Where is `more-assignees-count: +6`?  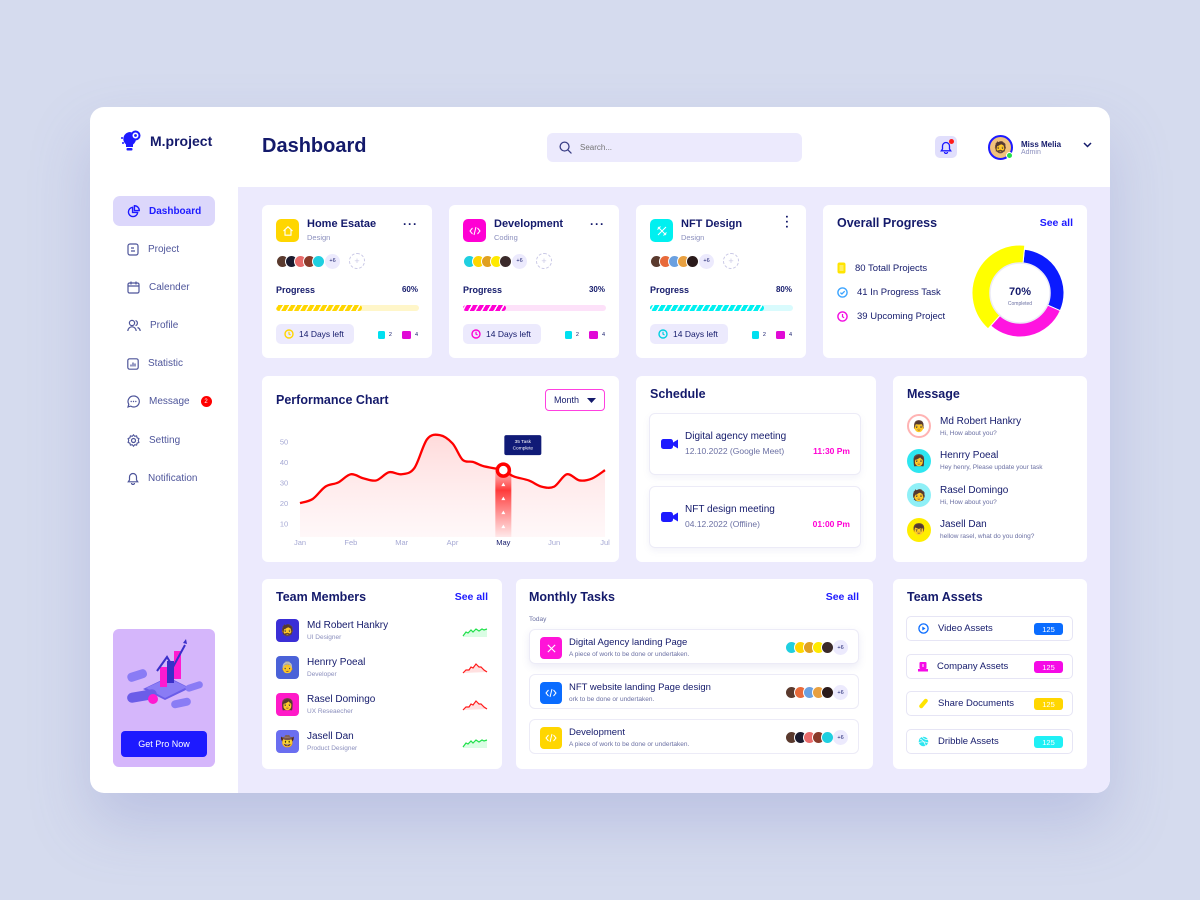
more-assignees-count: +6 is located at coordinates (840, 647).